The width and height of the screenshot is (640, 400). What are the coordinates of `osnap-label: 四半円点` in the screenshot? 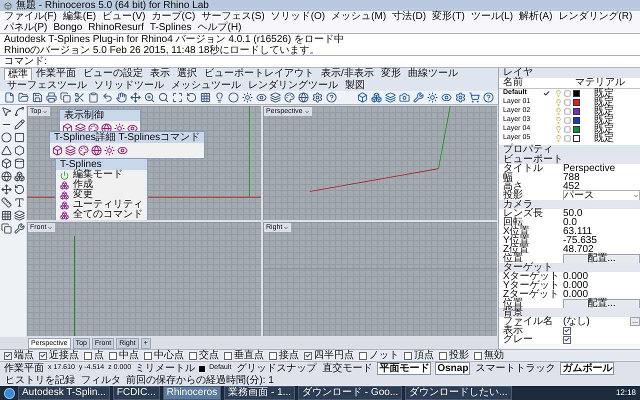 It's located at (334, 355).